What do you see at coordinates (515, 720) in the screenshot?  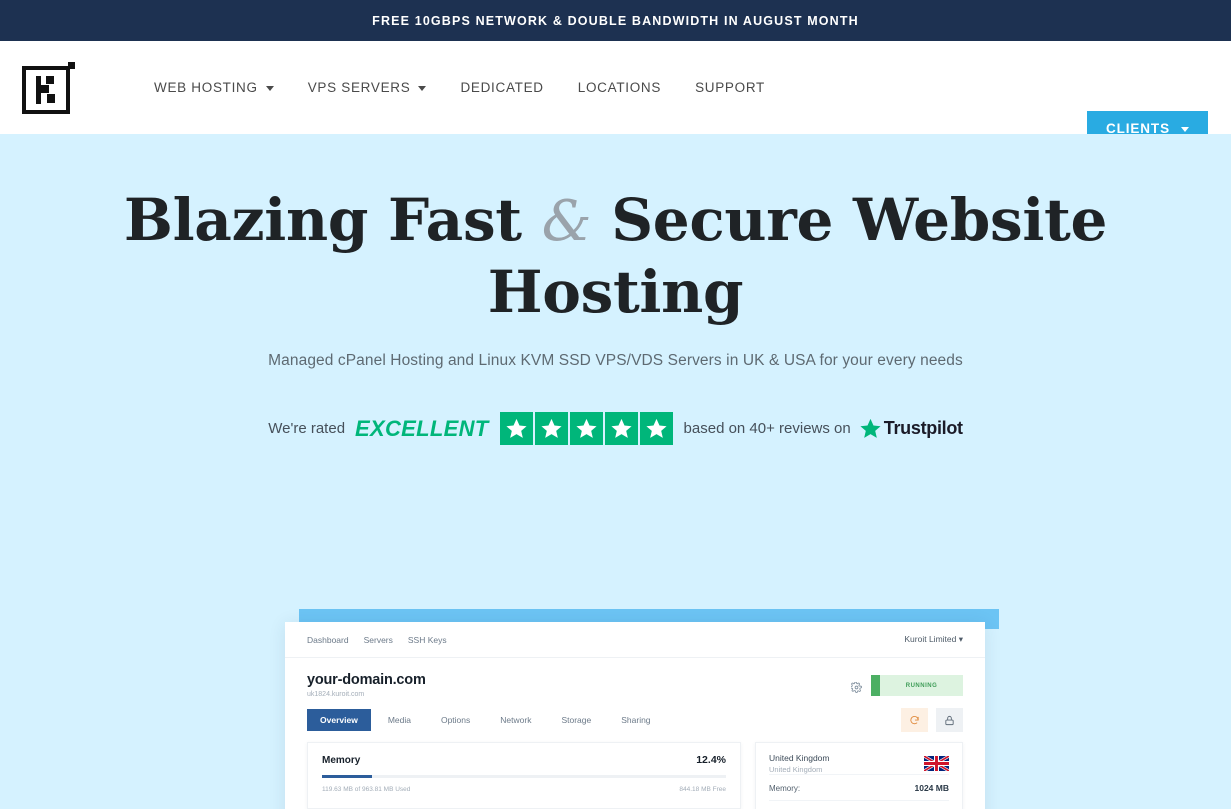 I see `tab-network: Network` at bounding box center [515, 720].